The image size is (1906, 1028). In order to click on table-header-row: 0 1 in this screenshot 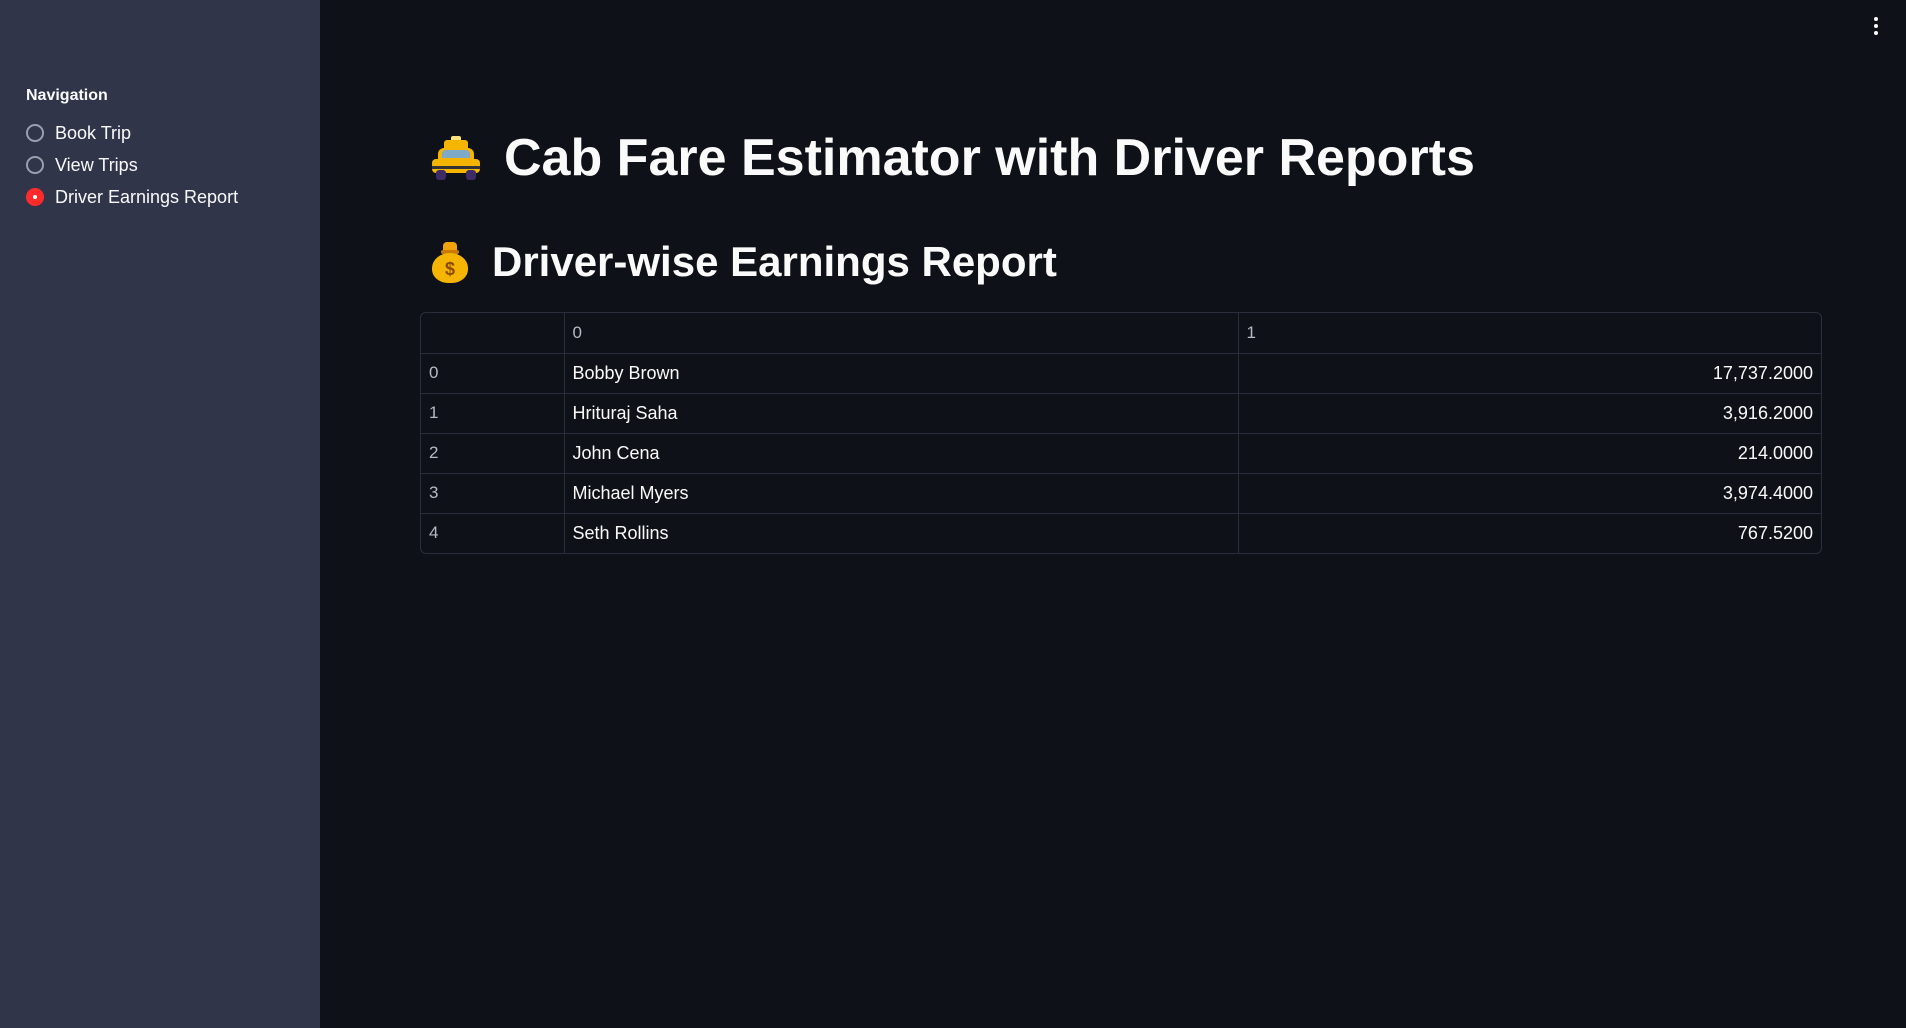, I will do `click(1121, 333)`.